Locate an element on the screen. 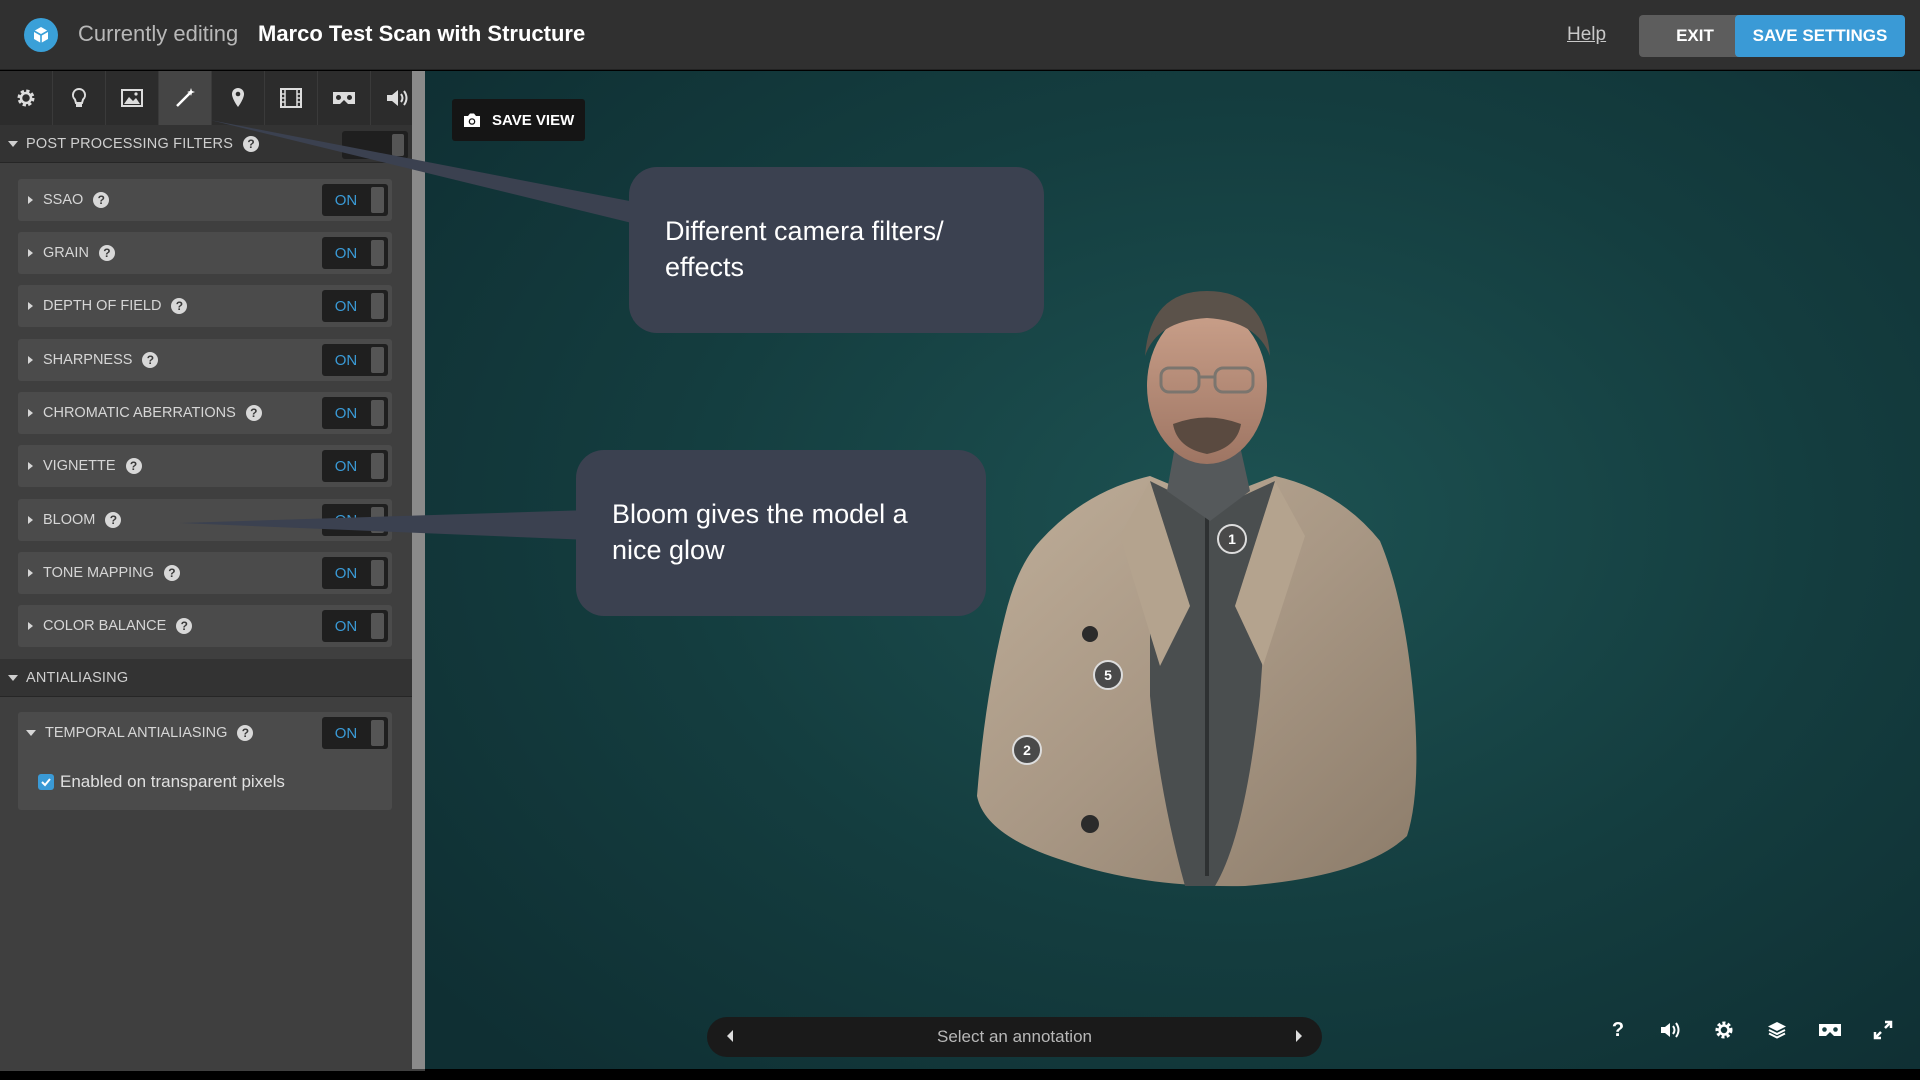  volume-icon is located at coordinates (1671, 1030).